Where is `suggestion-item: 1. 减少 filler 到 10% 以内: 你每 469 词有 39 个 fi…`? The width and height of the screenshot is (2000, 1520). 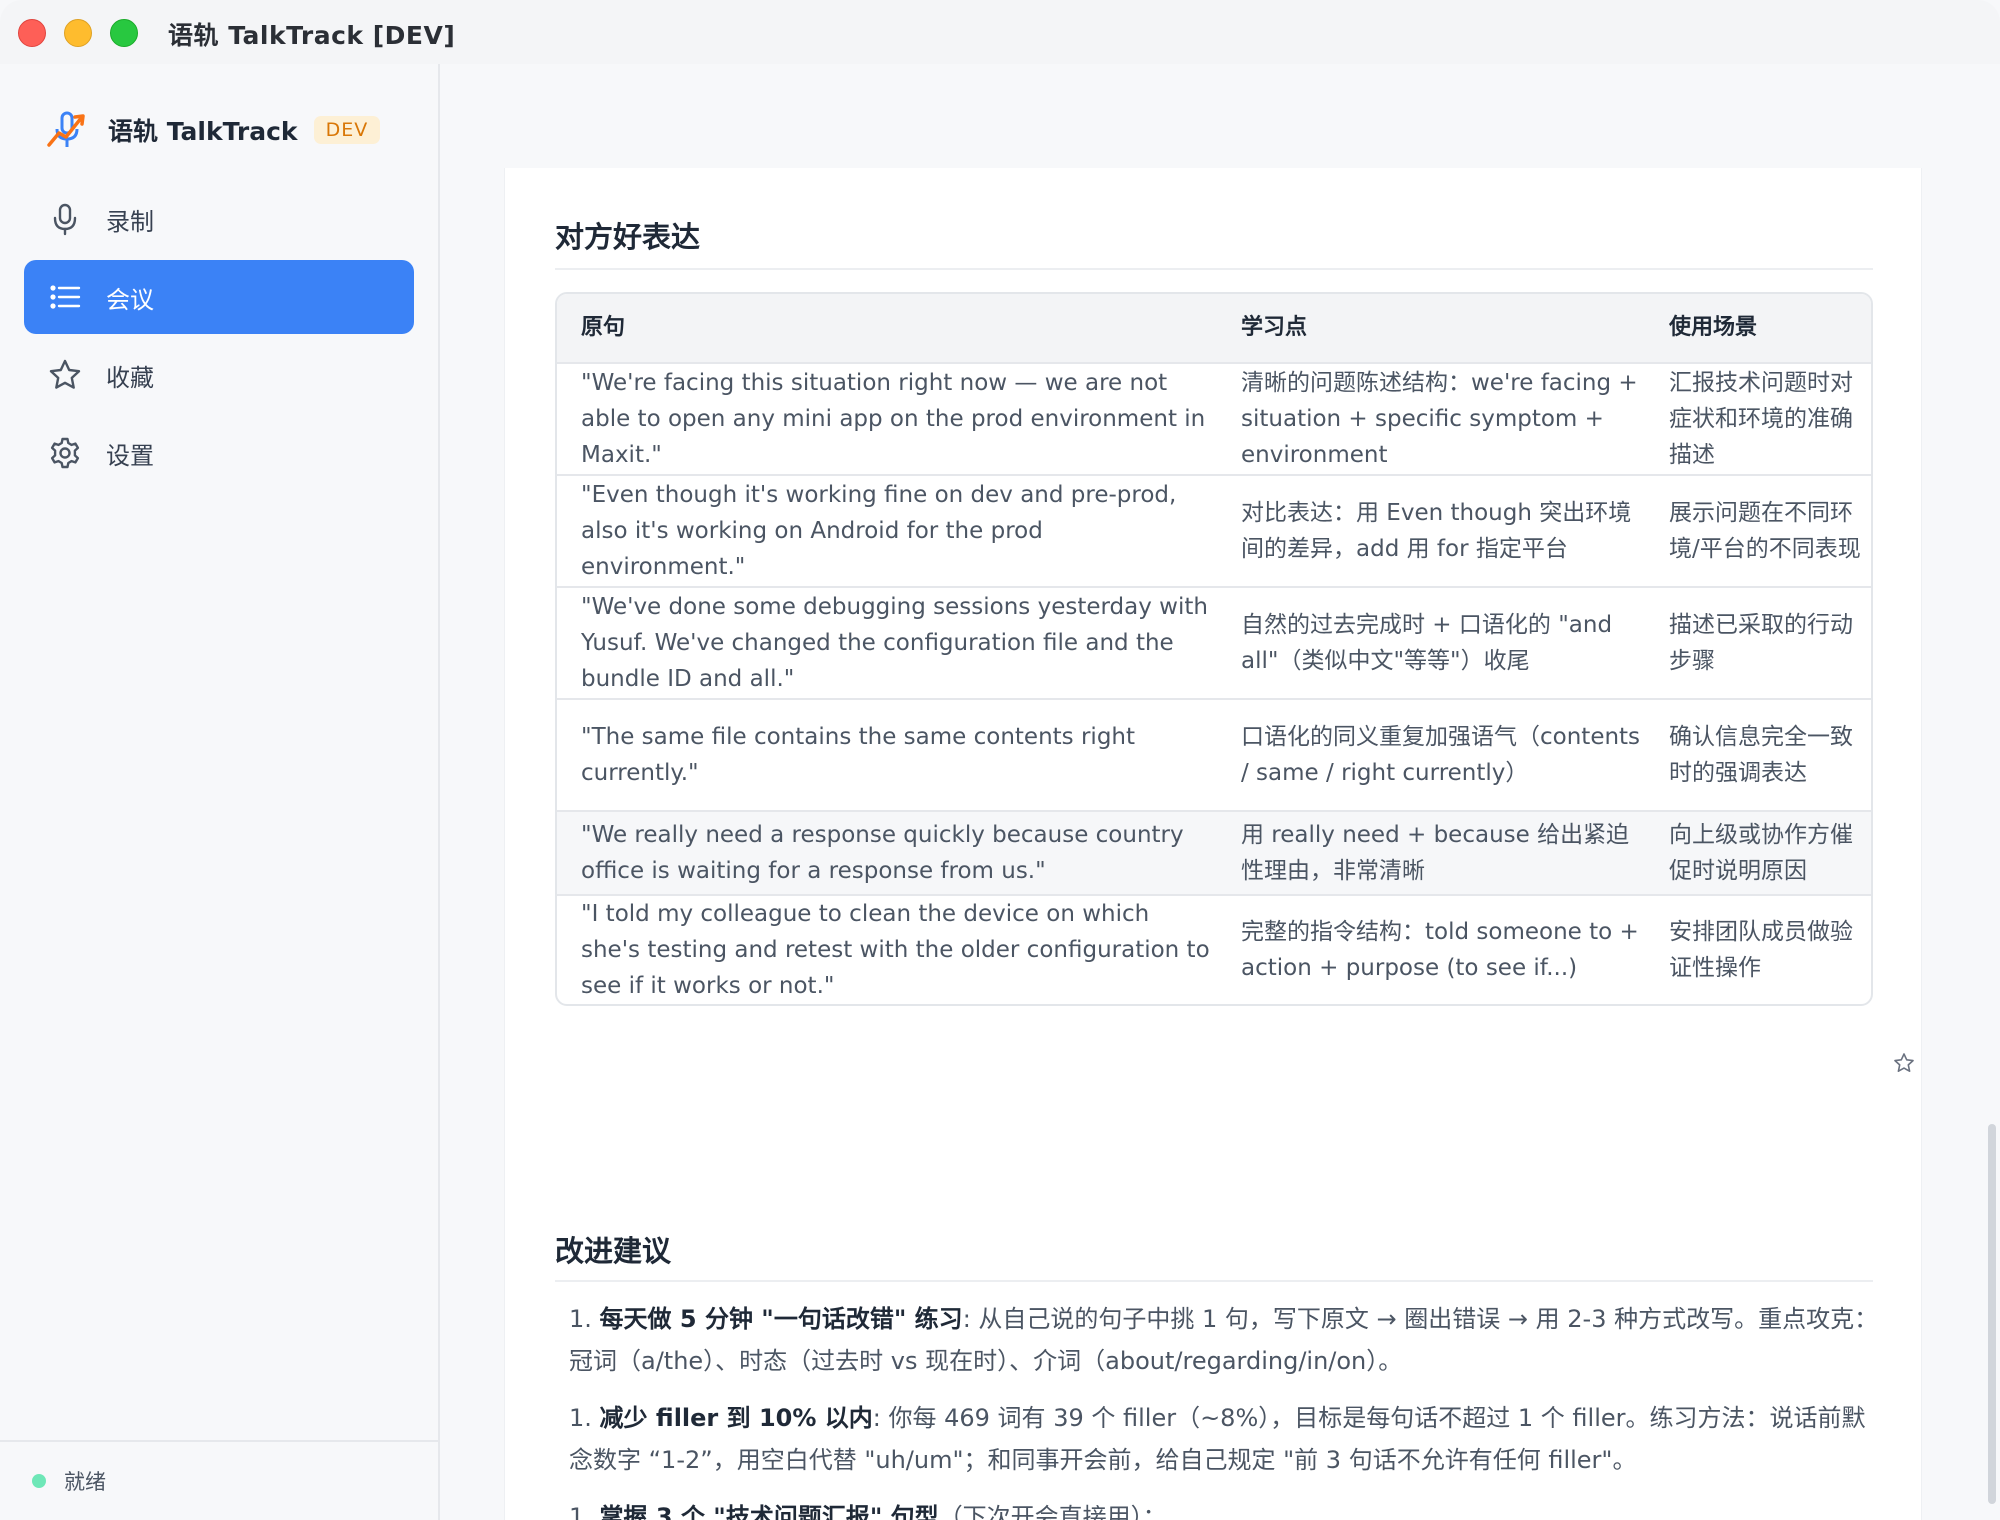
suggestion-item: 1. 减少 filler 到 10% 以内: 你每 469 词有 39 个 fi… is located at coordinates (1224, 1439).